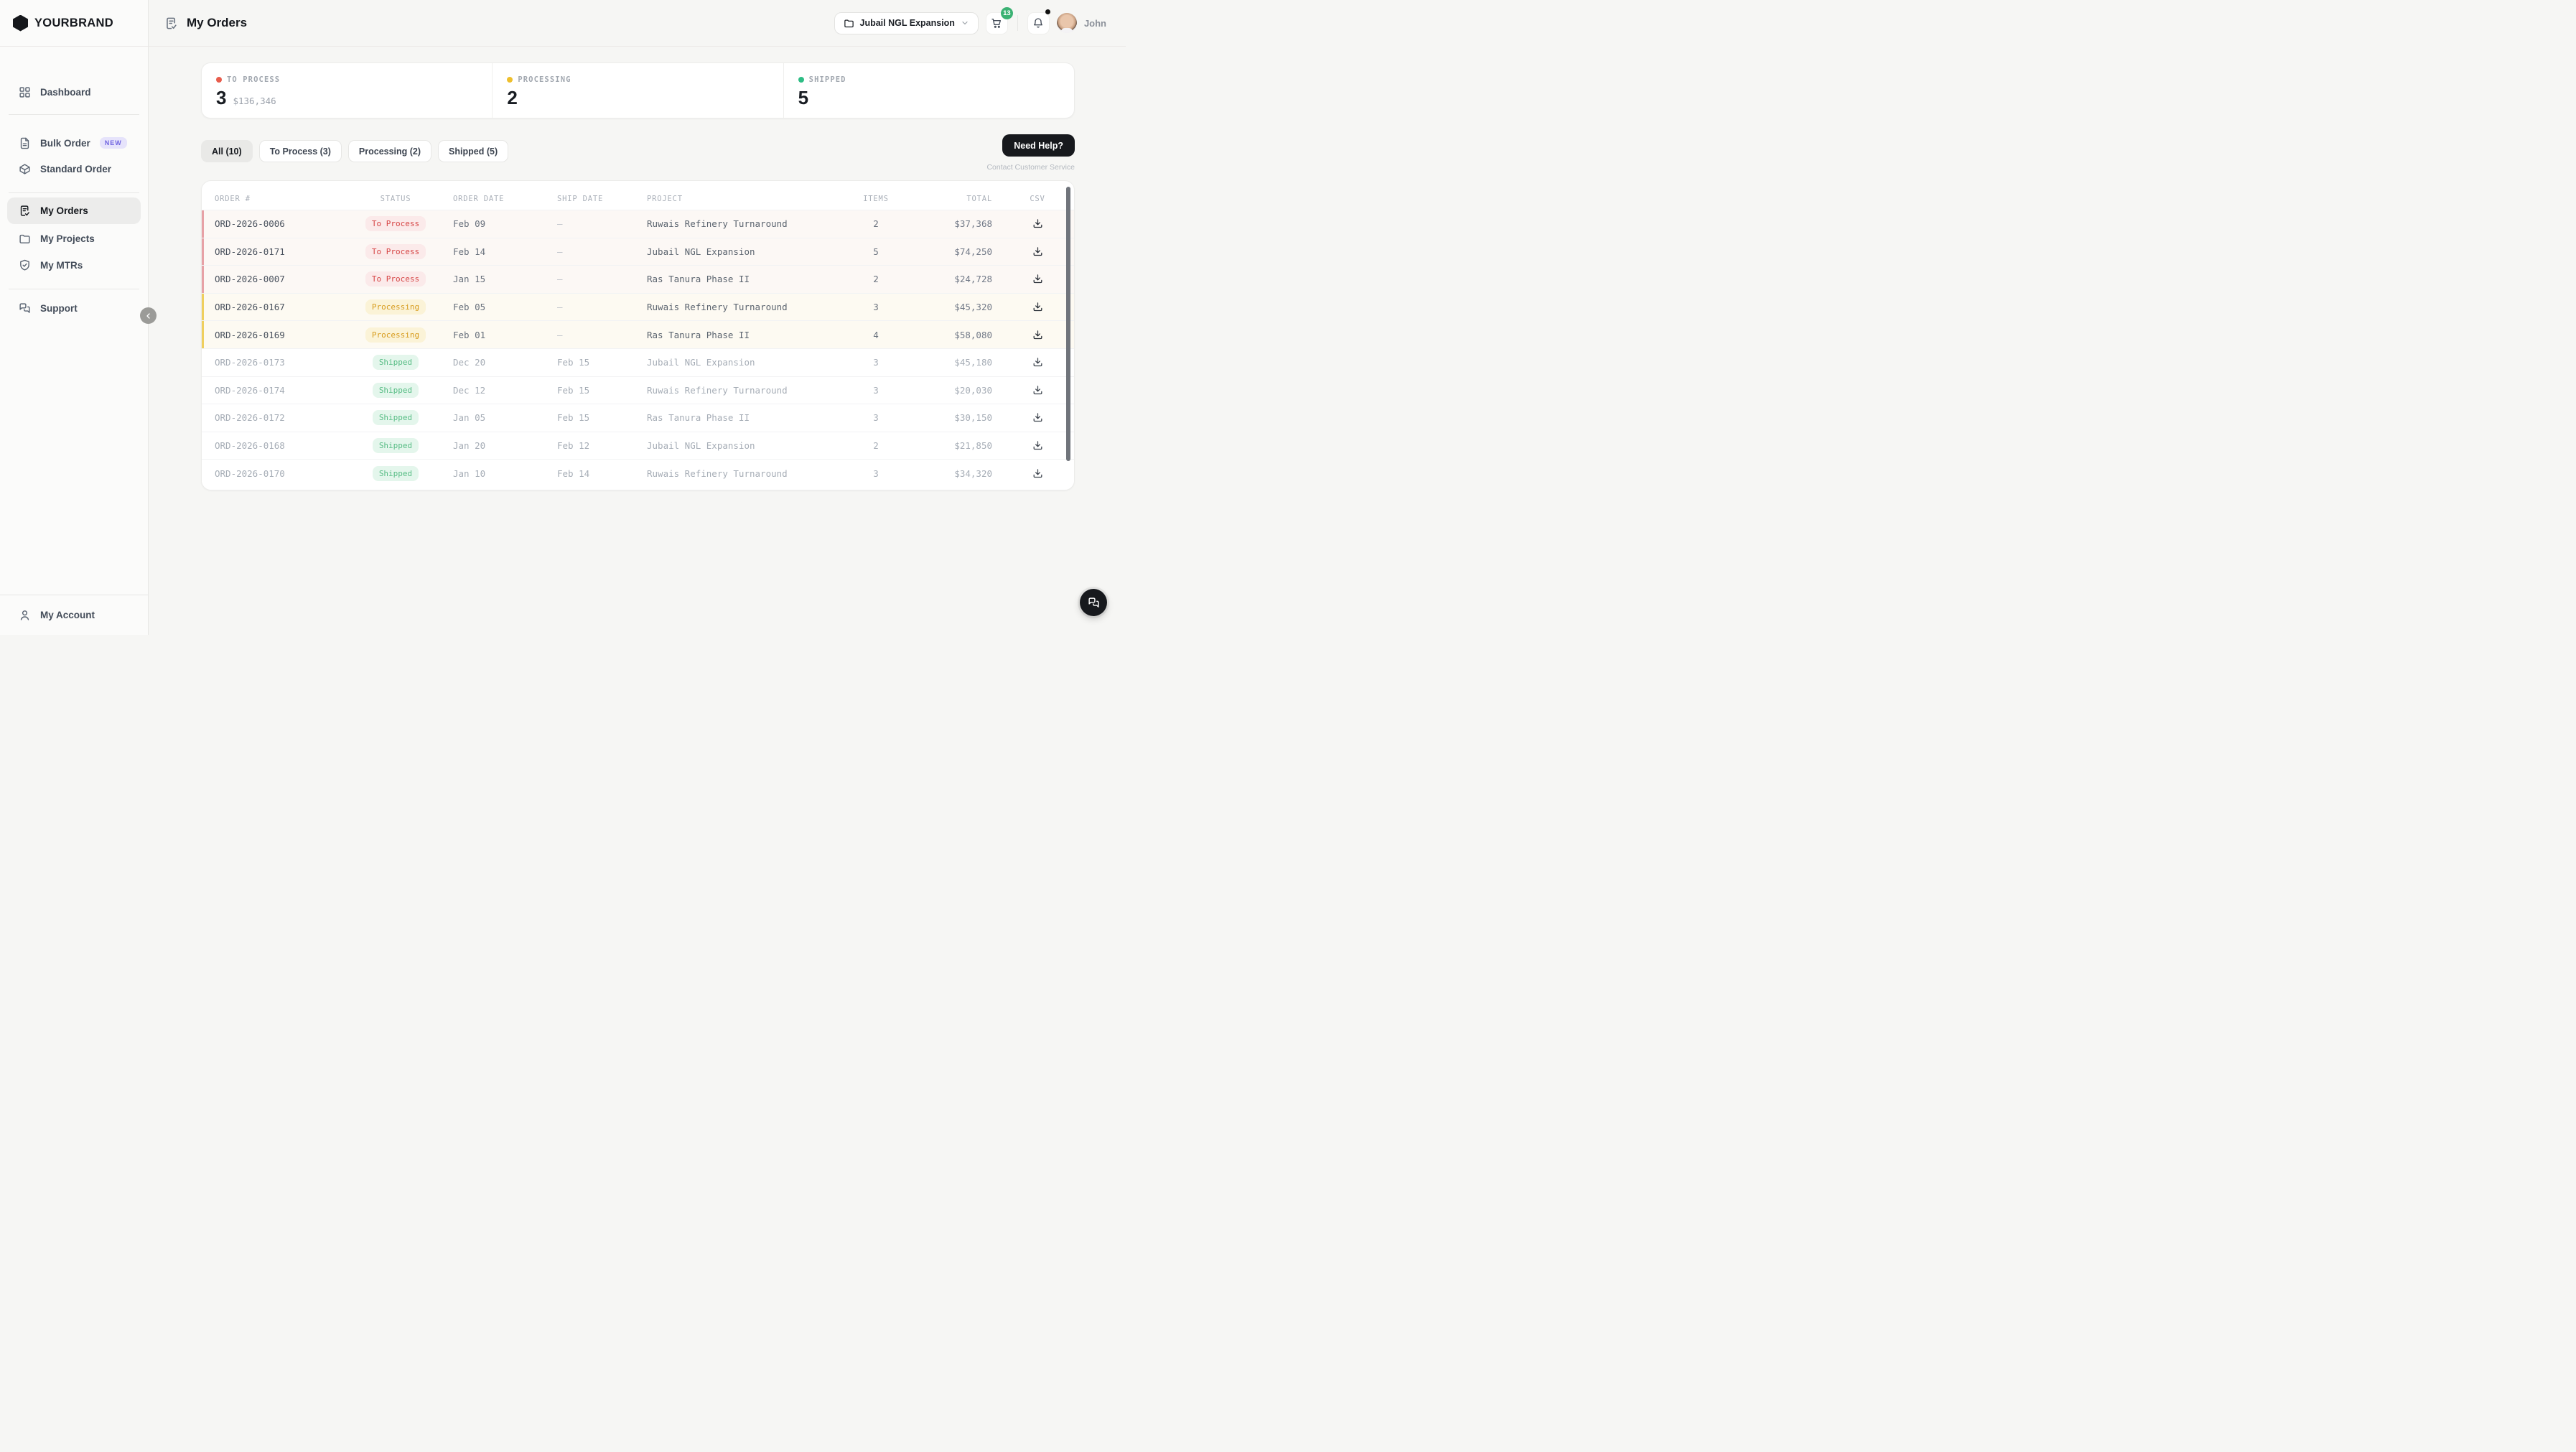 The width and height of the screenshot is (2576, 1452). Describe the element at coordinates (999, 20) in the screenshot. I see `cart-button: 13` at that location.